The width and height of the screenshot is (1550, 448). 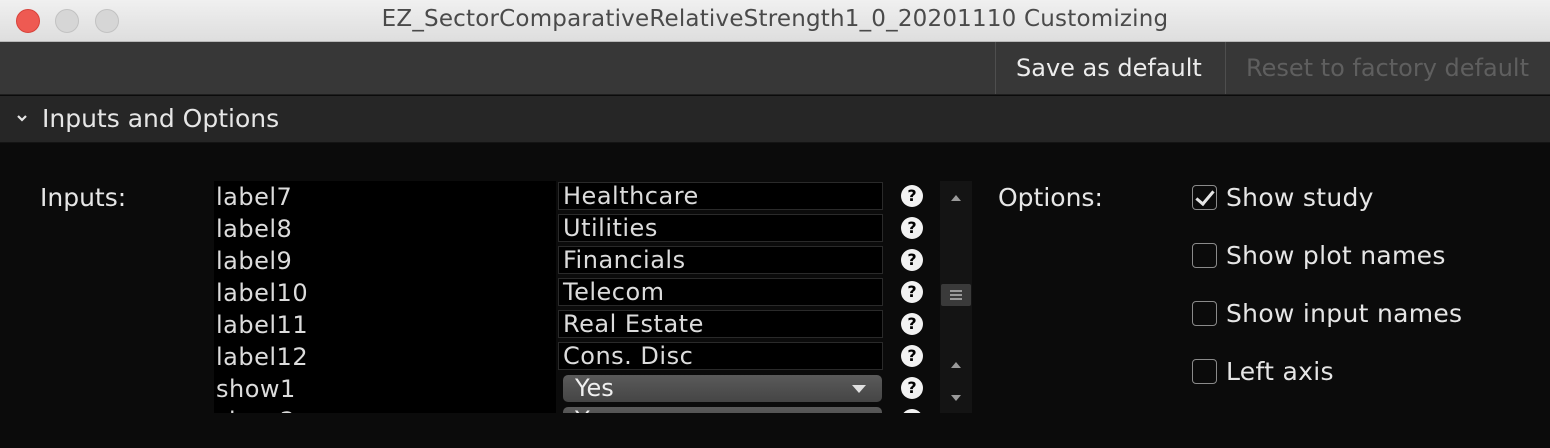 What do you see at coordinates (1110, 68) in the screenshot?
I see `save-as-default-button: Save as default` at bounding box center [1110, 68].